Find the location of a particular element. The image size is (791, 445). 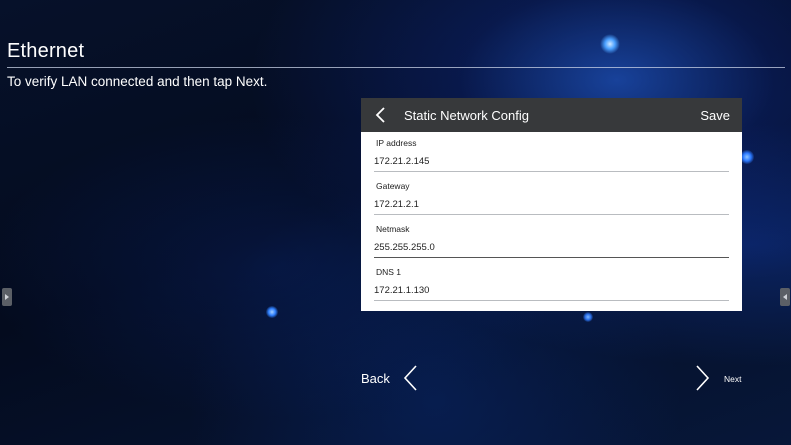

triangle-left-icon is located at coordinates (785, 297).